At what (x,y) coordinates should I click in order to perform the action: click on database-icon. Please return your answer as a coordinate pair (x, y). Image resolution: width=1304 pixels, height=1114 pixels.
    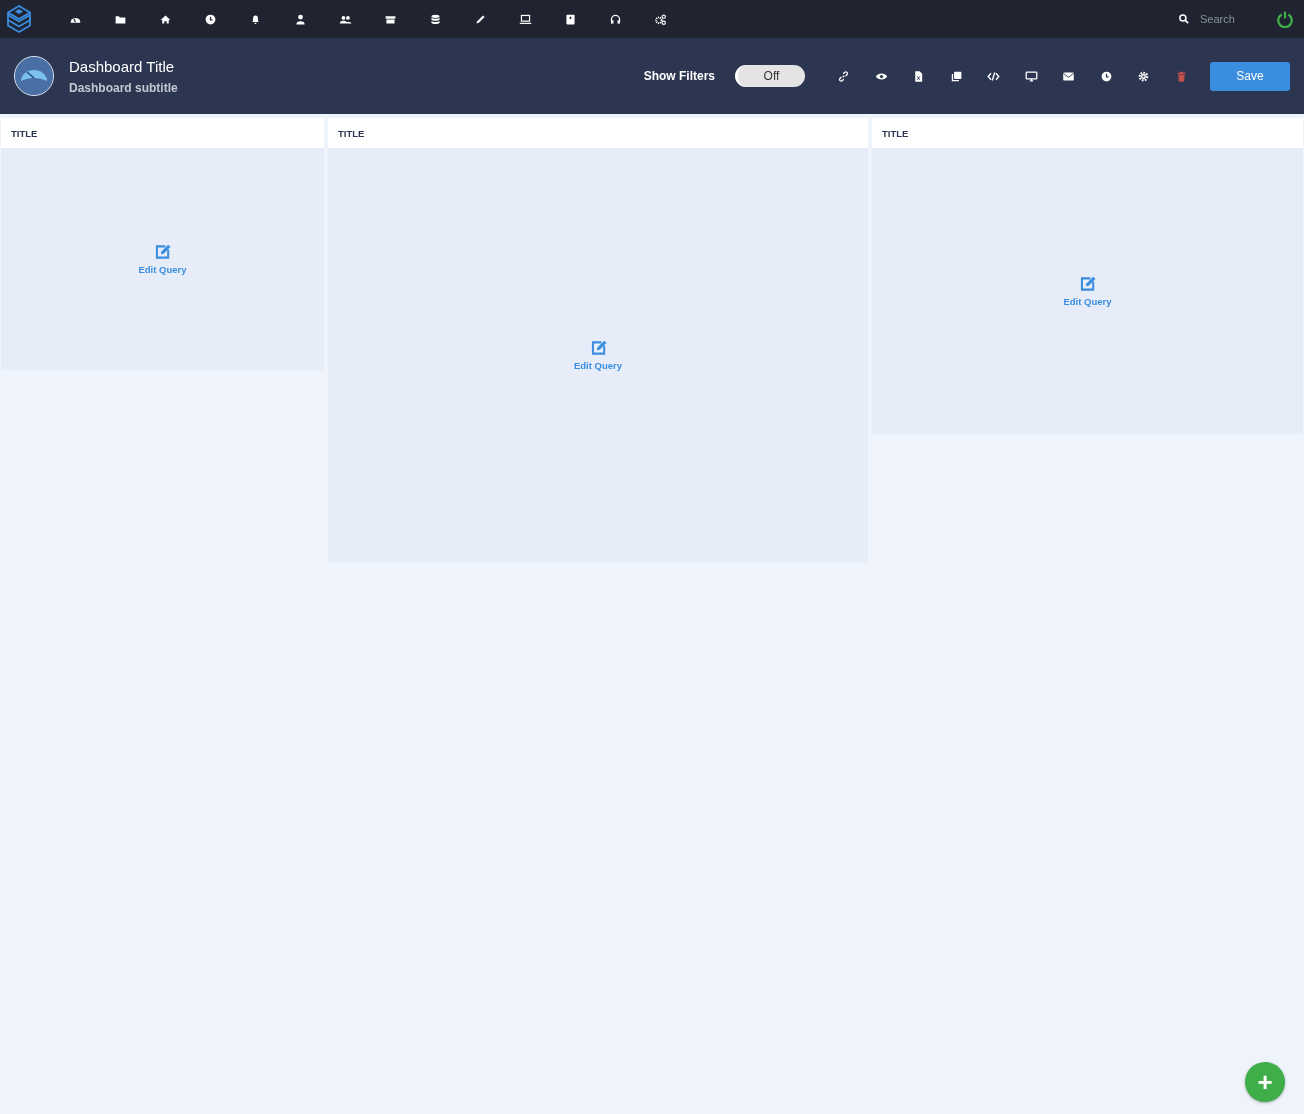
    Looking at the image, I should click on (435, 19).